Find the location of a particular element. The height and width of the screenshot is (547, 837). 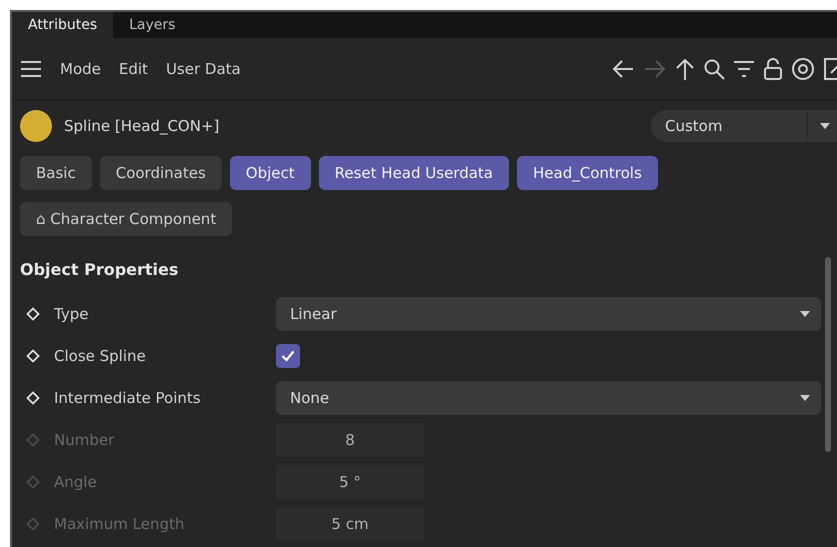

checkmark-icon is located at coordinates (288, 356).